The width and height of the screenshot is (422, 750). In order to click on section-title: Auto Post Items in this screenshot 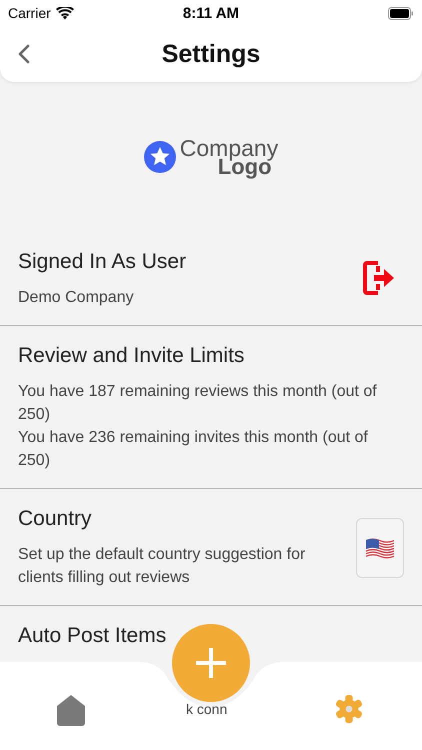, I will do `click(93, 636)`.